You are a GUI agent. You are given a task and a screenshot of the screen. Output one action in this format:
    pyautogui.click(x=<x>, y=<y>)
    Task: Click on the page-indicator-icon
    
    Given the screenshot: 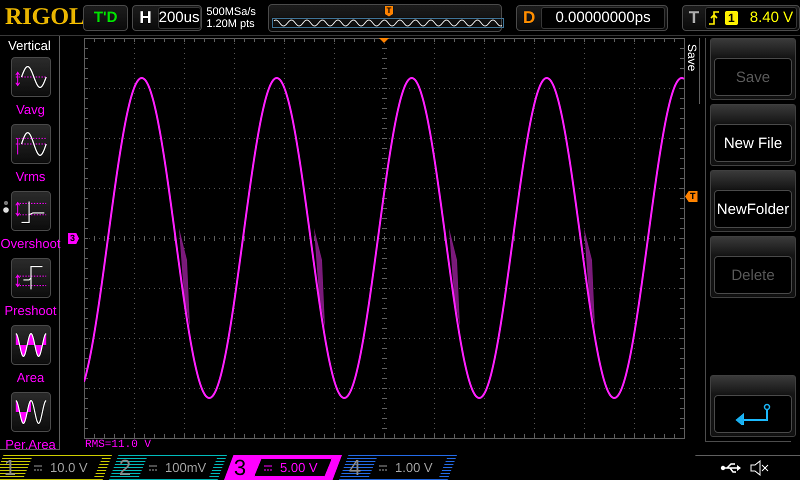 What is the action you would take?
    pyautogui.click(x=6, y=207)
    